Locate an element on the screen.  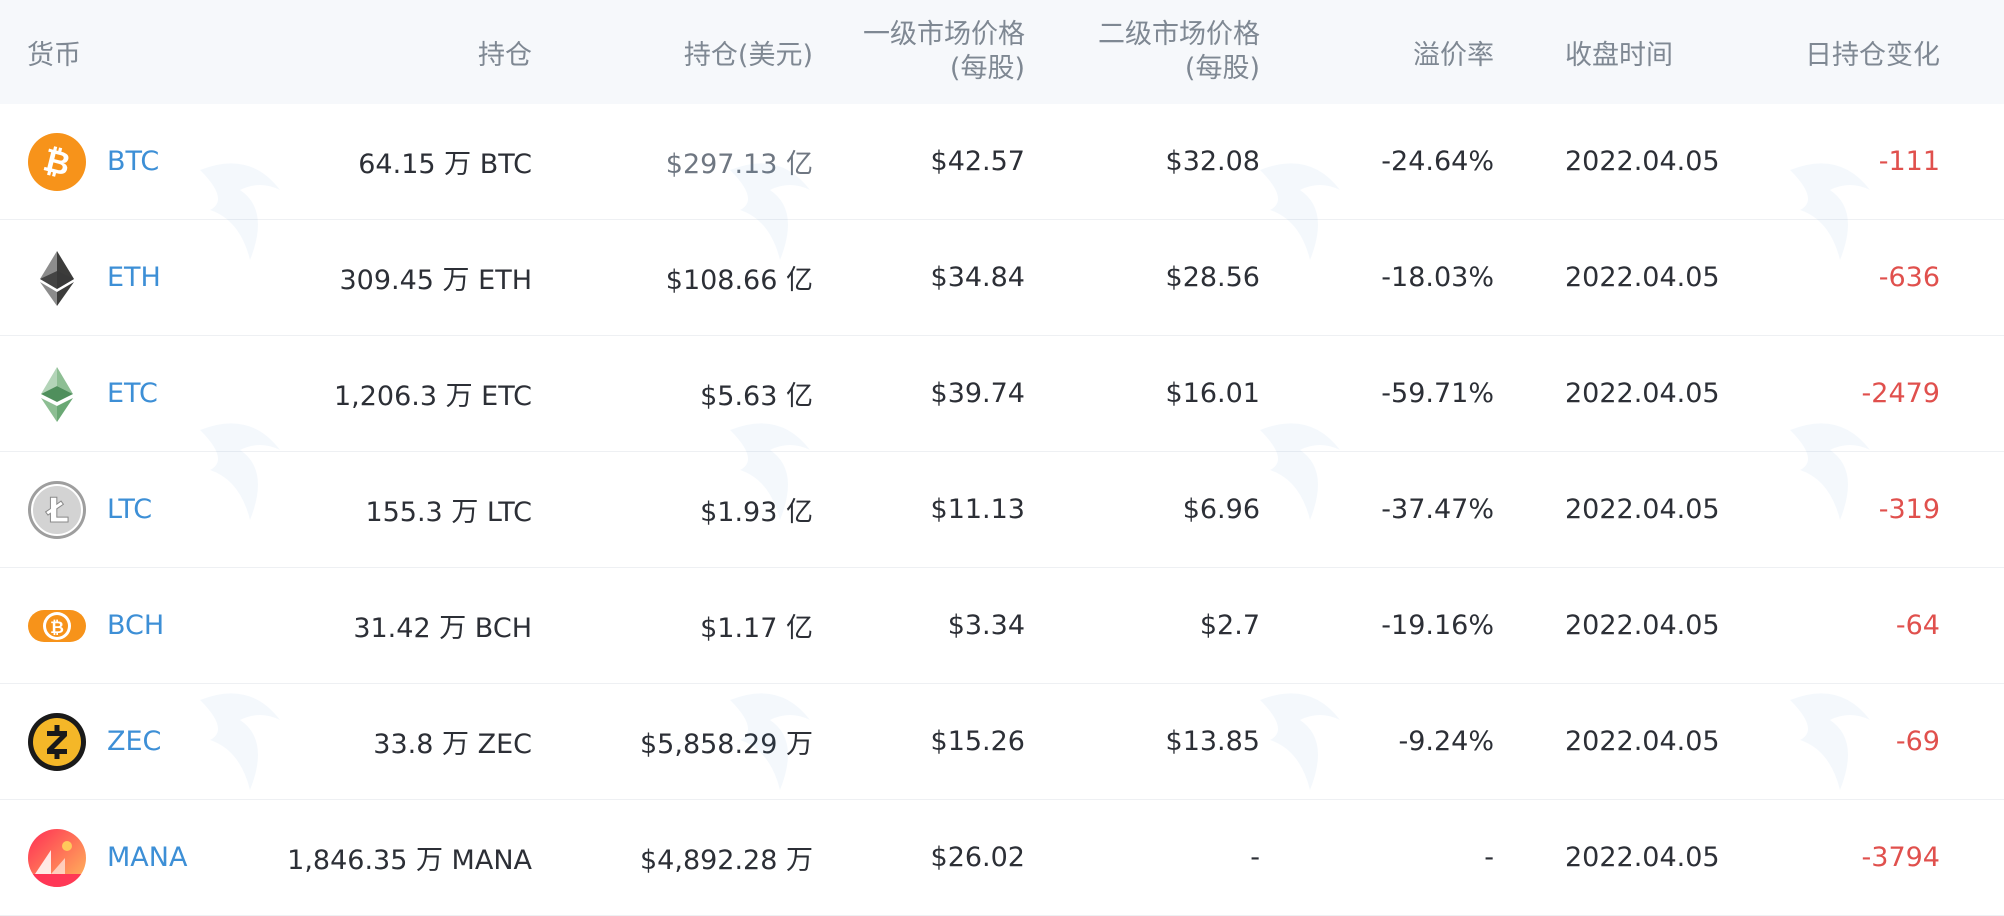
holdings-usd-cell: $1.93 亿 is located at coordinates (756, 512).